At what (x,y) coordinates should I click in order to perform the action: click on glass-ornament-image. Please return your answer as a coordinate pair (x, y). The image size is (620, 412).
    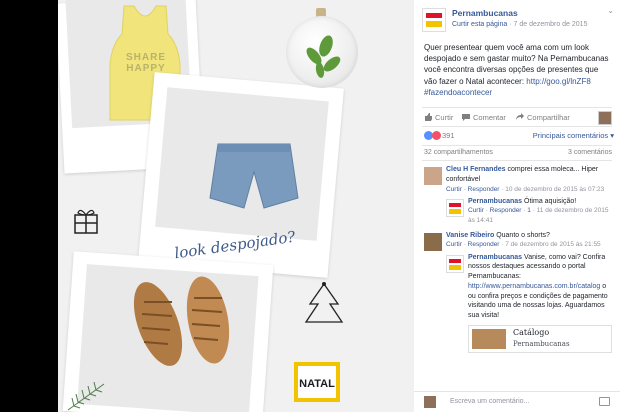
    Looking at the image, I should click on (322, 52).